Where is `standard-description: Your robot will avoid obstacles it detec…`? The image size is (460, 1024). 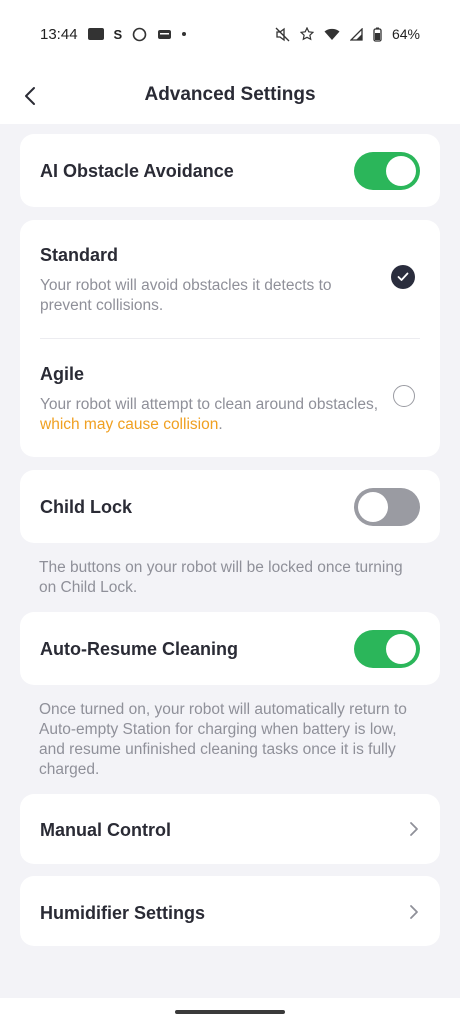 standard-description: Your robot will avoid obstacles it detec… is located at coordinates (186, 295).